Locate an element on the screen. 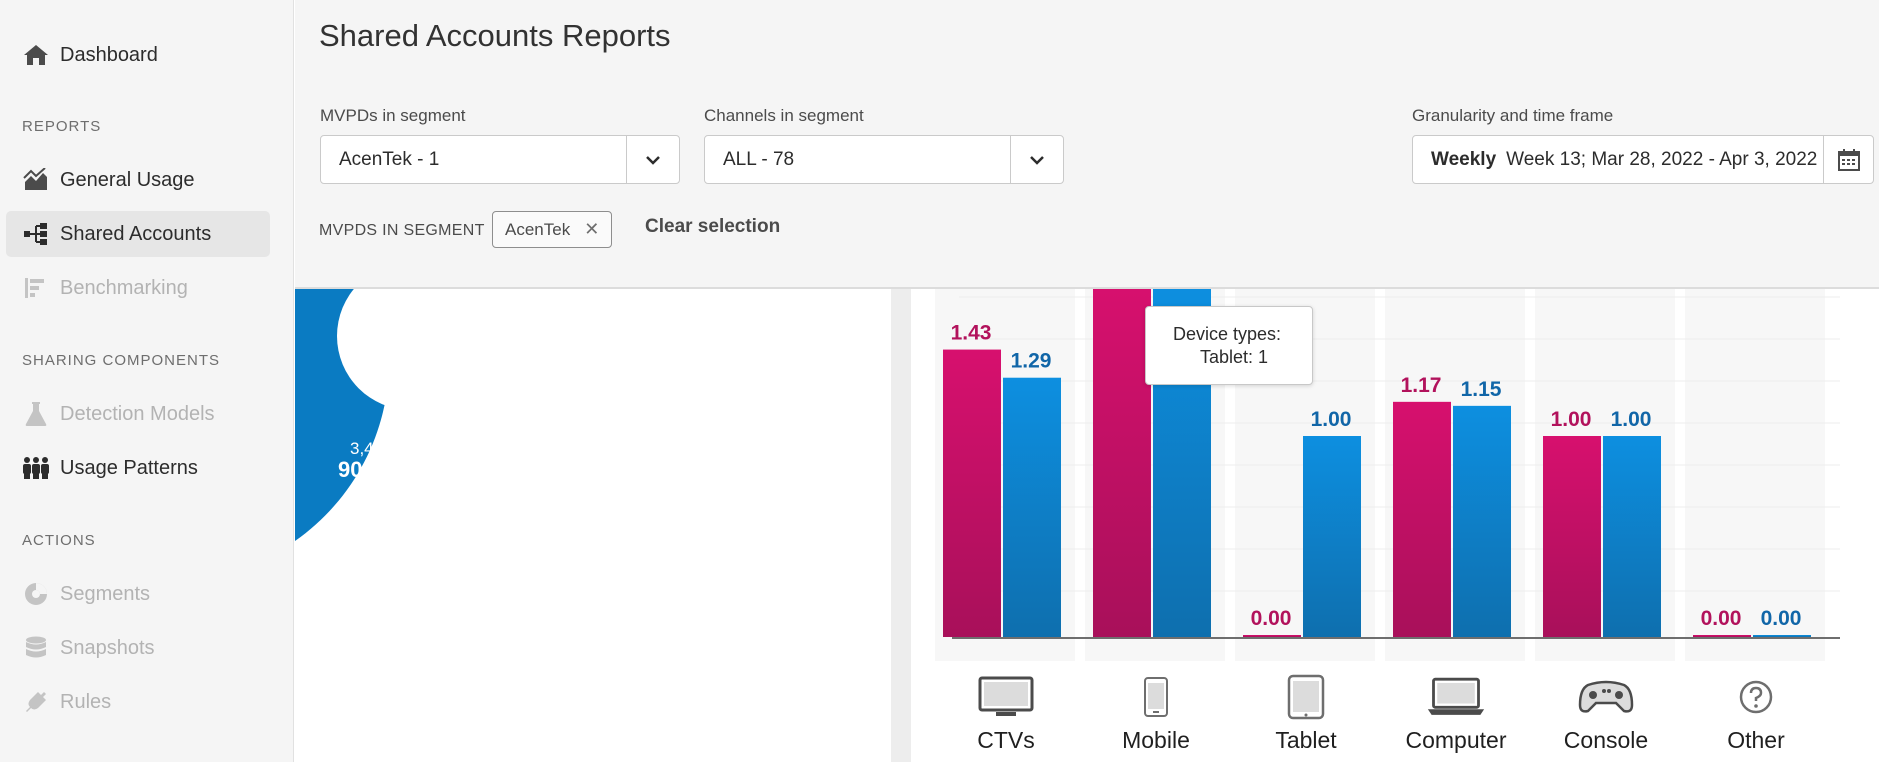 This screenshot has height=762, width=1879. chart-icon is located at coordinates (36, 180).